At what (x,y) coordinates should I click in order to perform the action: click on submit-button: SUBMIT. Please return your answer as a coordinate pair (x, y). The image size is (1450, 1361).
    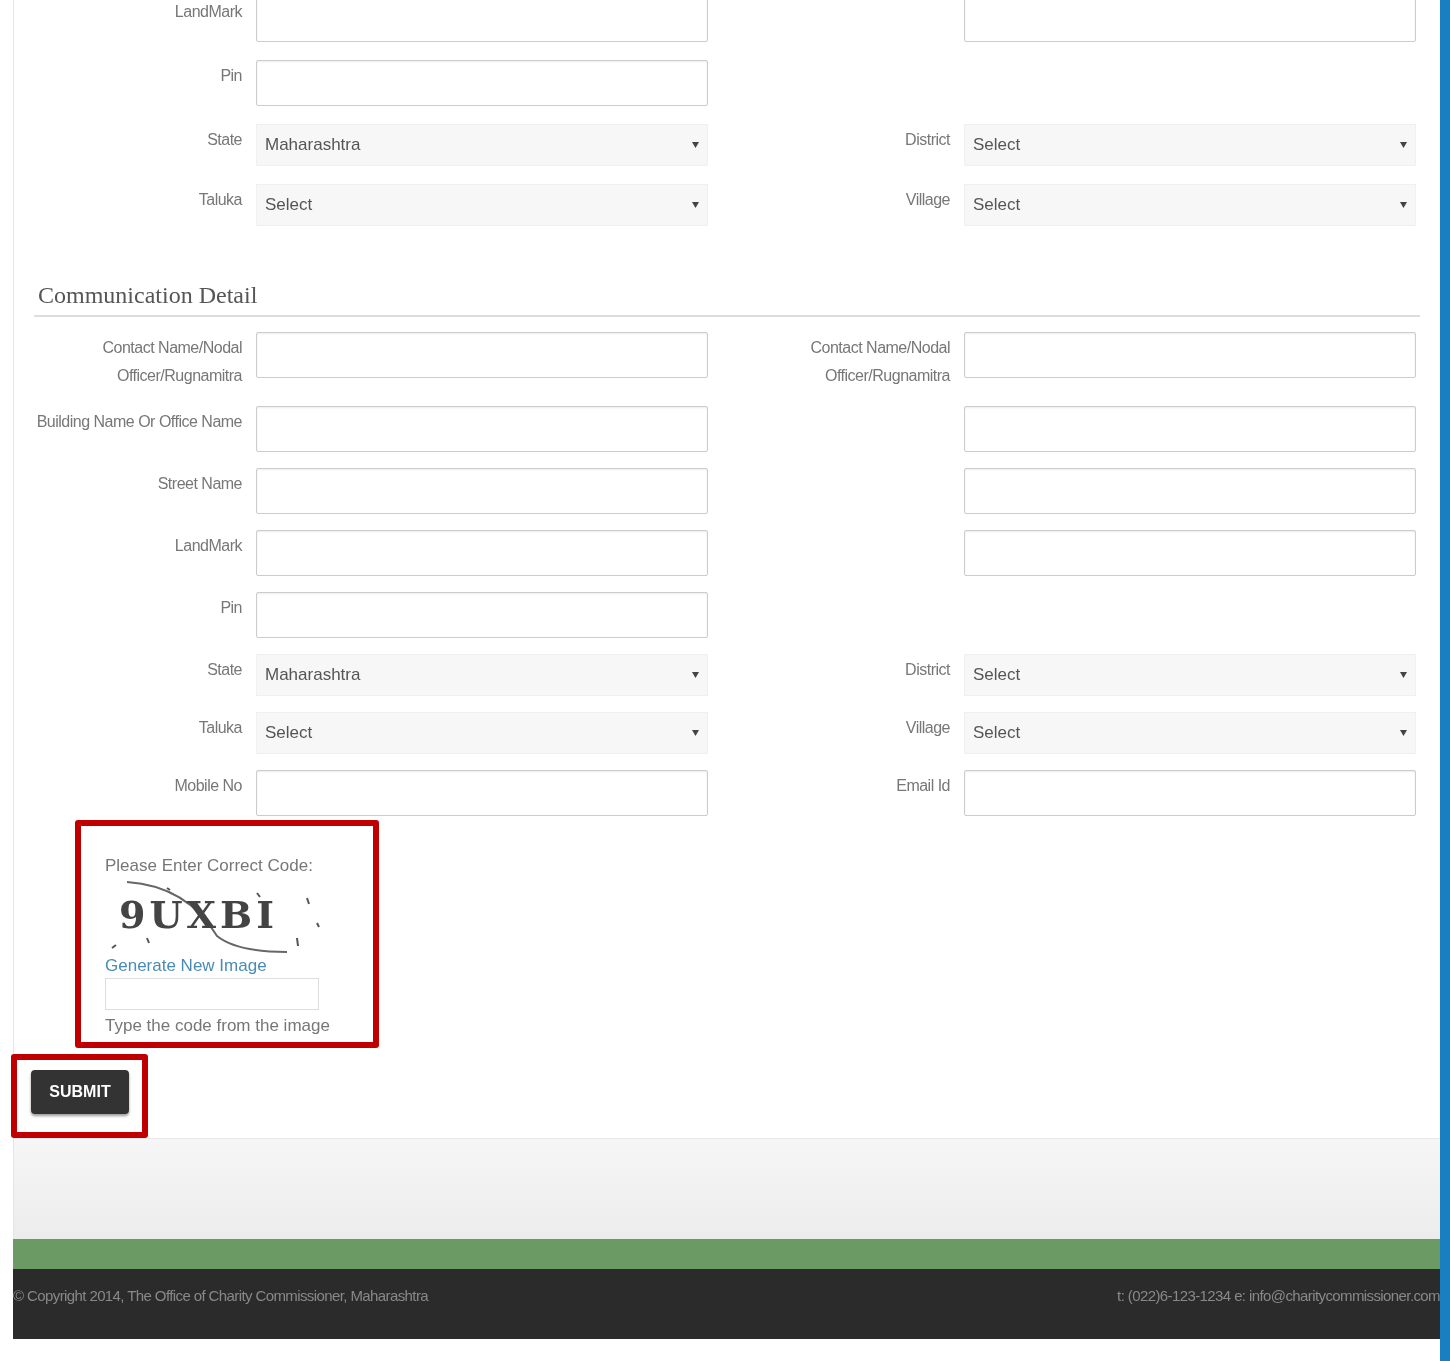
    Looking at the image, I should click on (80, 1092).